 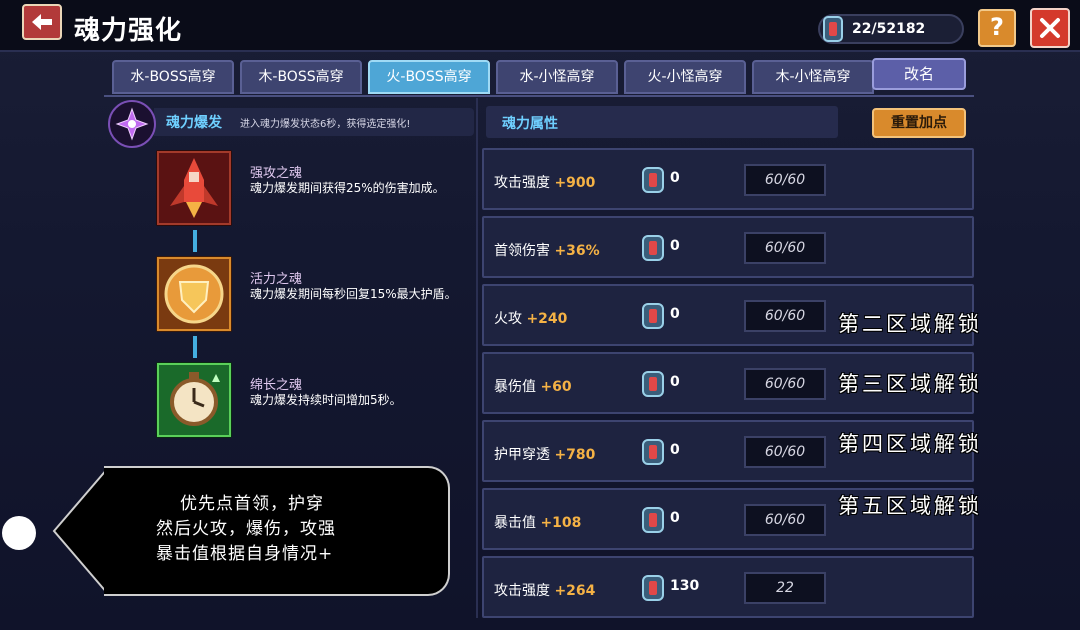 I want to click on level-display: 22, so click(x=785, y=588).